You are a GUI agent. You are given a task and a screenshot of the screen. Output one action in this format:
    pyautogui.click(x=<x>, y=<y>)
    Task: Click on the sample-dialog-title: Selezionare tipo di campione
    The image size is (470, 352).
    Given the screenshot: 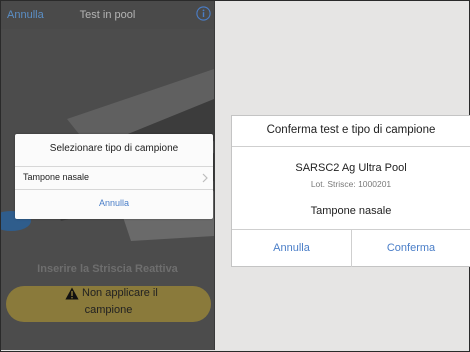 What is the action you would take?
    pyautogui.click(x=114, y=148)
    